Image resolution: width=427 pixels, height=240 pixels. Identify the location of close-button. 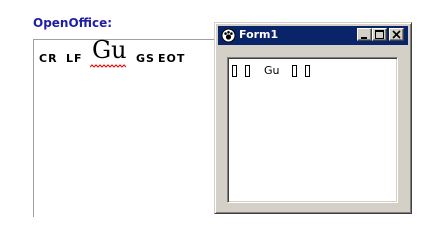
(396, 34).